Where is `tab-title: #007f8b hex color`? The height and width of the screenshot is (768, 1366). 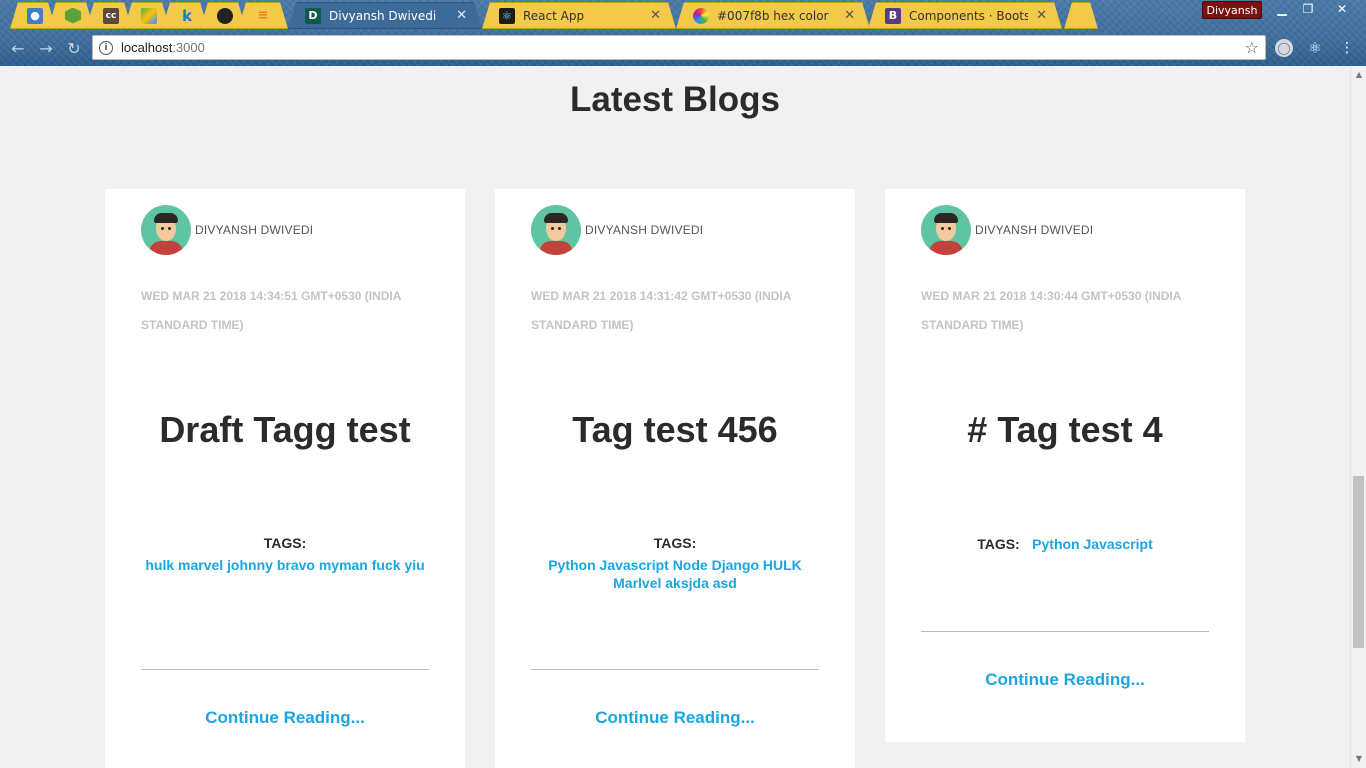
tab-title: #007f8b hex color is located at coordinates (773, 15).